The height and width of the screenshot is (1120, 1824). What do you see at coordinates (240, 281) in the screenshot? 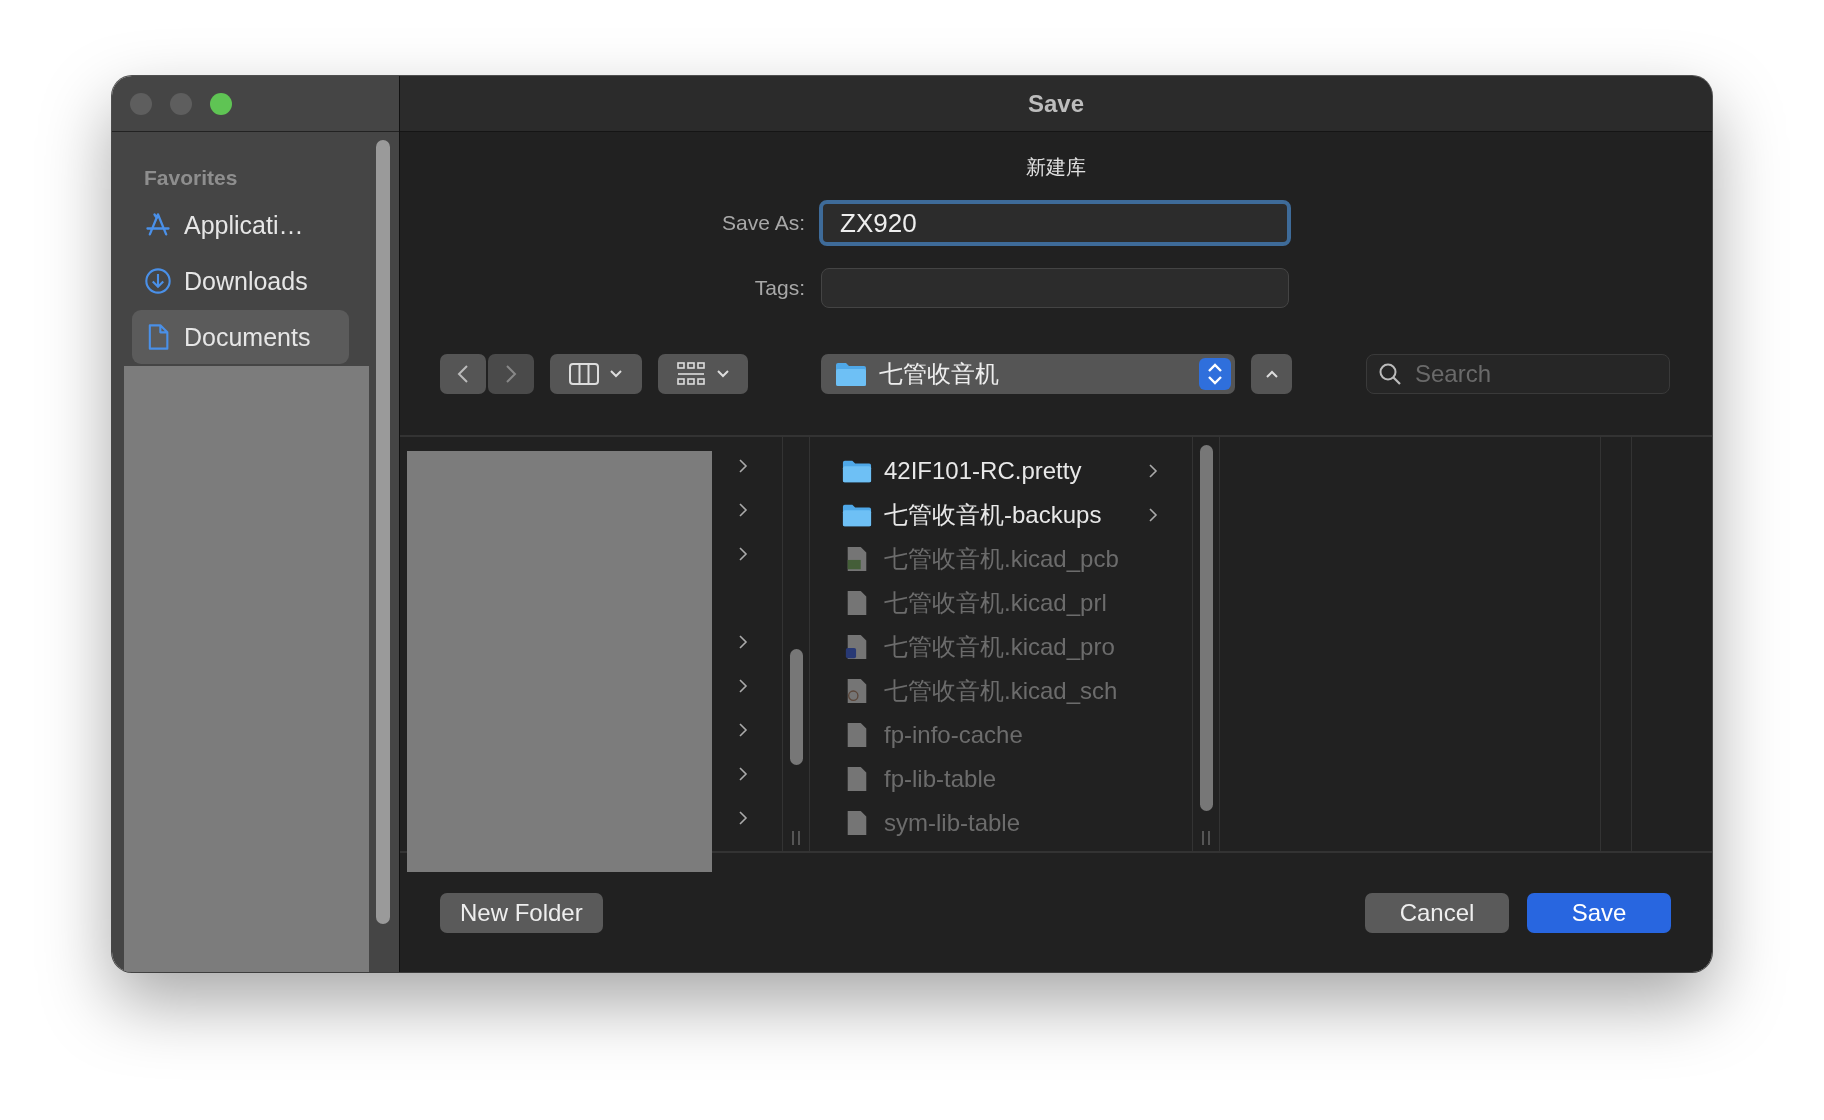
I see `sidebar-item: Downloads` at bounding box center [240, 281].